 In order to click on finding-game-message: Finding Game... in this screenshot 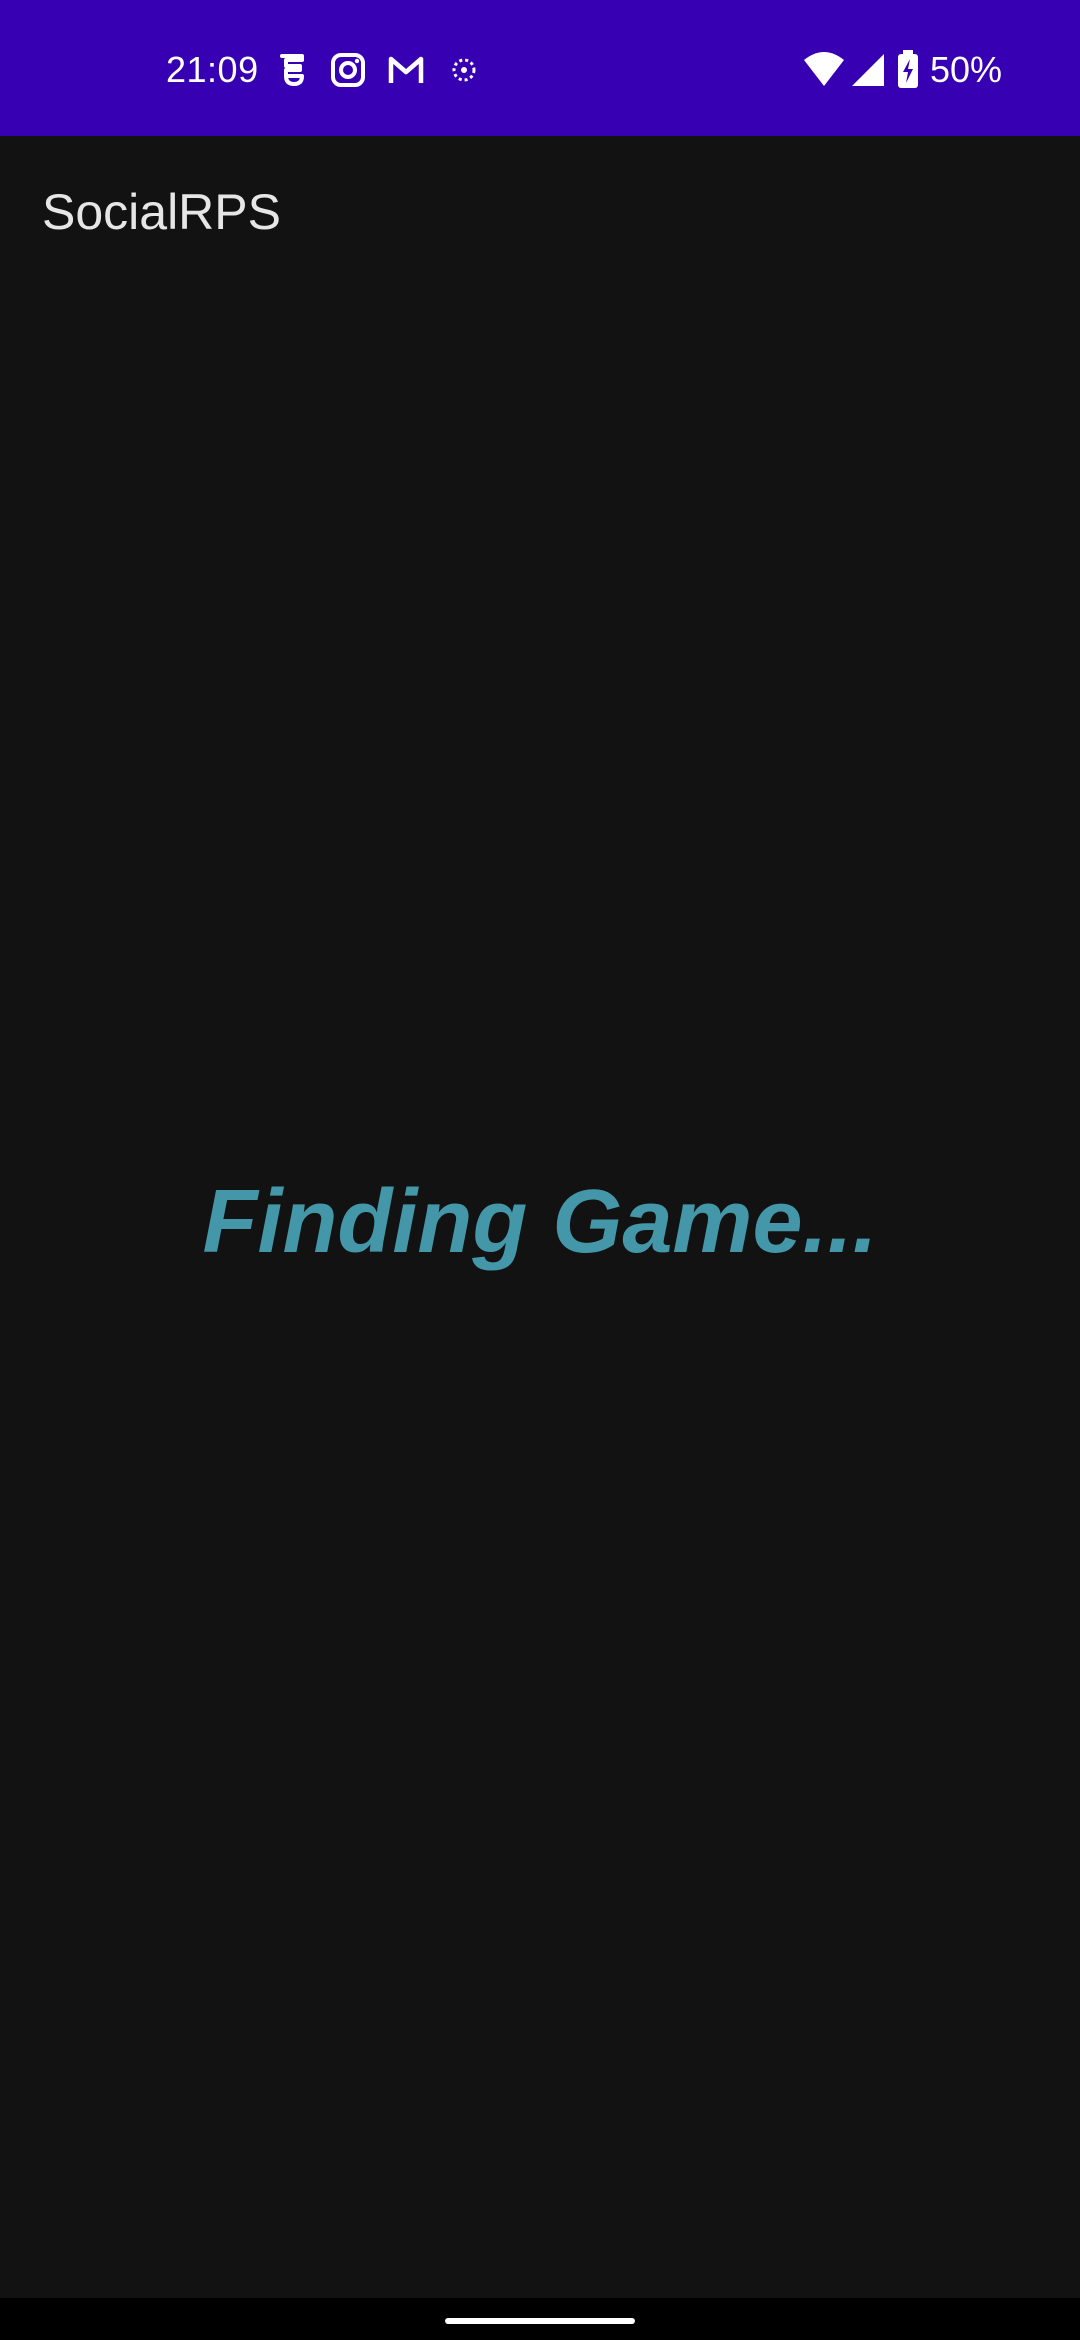, I will do `click(540, 1222)`.